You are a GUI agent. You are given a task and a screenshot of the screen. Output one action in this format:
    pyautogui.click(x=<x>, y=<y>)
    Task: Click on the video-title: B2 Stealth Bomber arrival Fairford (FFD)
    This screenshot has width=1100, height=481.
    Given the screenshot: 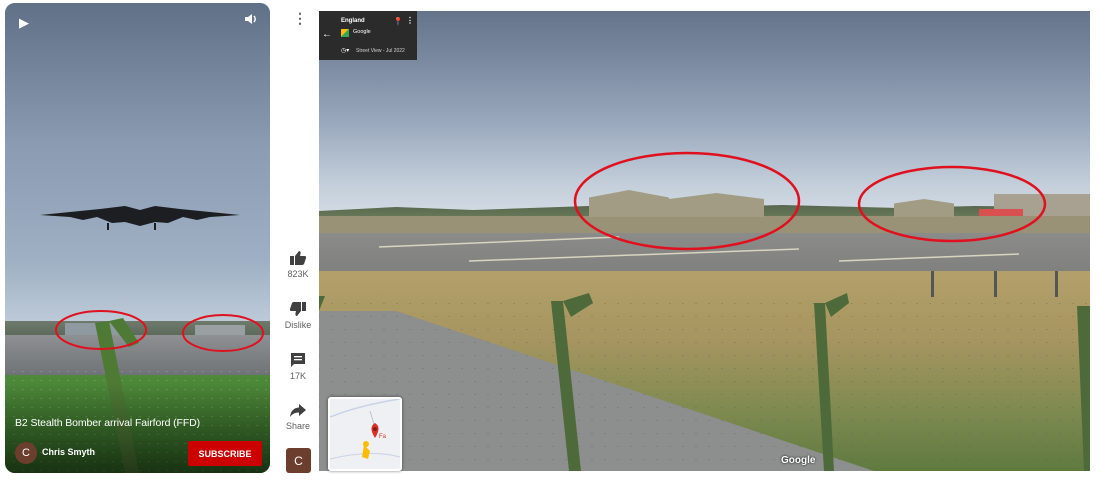 What is the action you would take?
    pyautogui.click(x=107, y=423)
    